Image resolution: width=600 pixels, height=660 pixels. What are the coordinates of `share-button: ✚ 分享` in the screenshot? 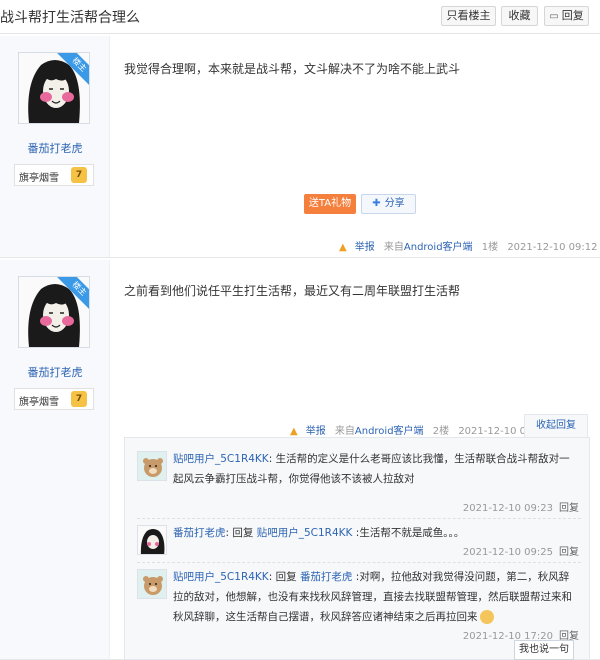 It's located at (388, 204).